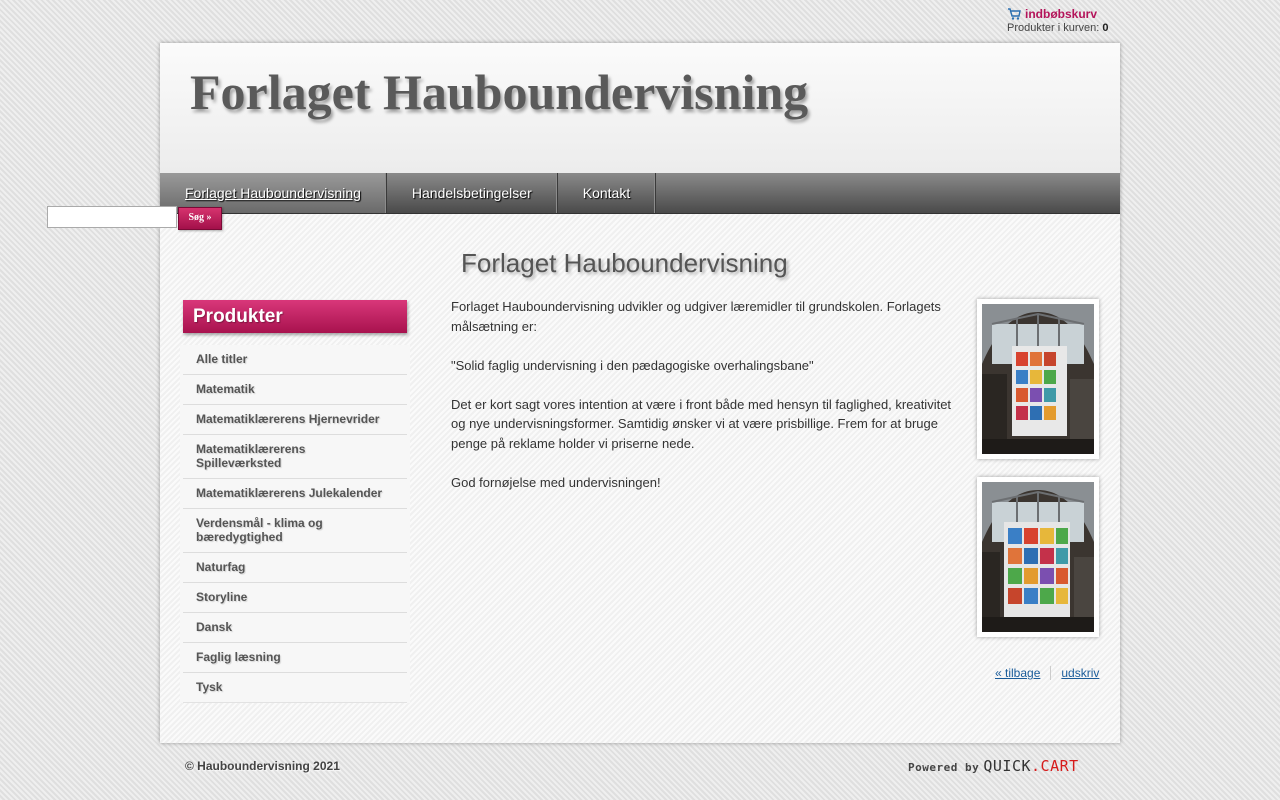 The height and width of the screenshot is (800, 1280). I want to click on site-title: Forlaget Hauboundervisning, so click(499, 92).